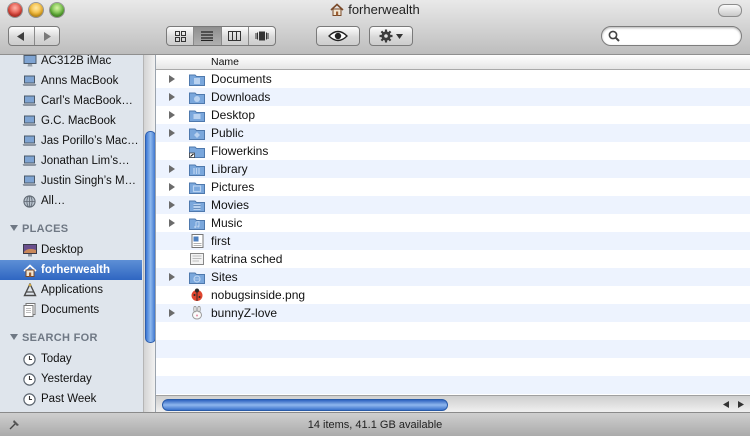 The height and width of the screenshot is (436, 750). I want to click on column-view-icon, so click(235, 36).